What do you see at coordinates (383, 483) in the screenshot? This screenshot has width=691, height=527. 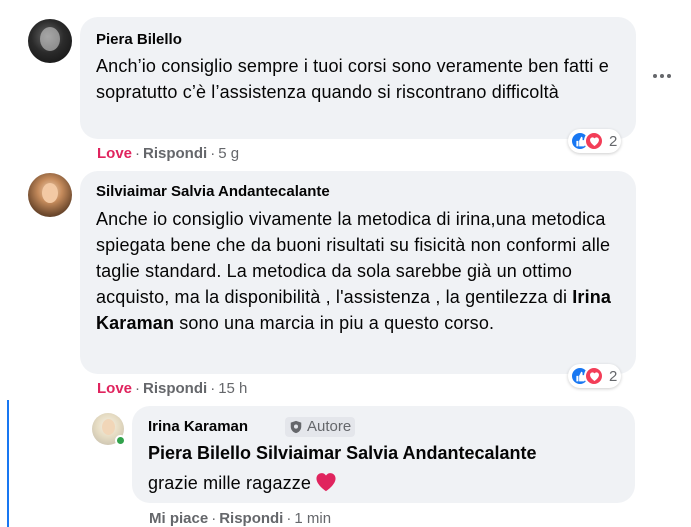 I see `reply-text: grazie mille ragazze` at bounding box center [383, 483].